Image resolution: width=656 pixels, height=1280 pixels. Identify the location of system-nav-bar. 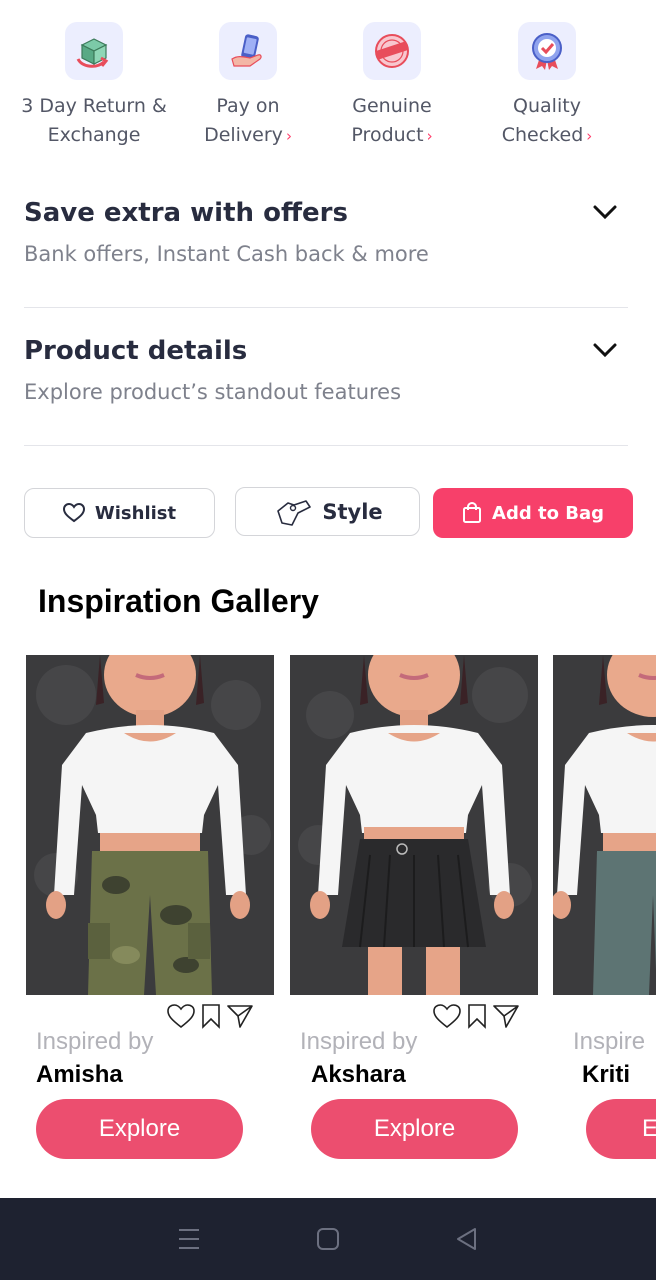
(328, 1239).